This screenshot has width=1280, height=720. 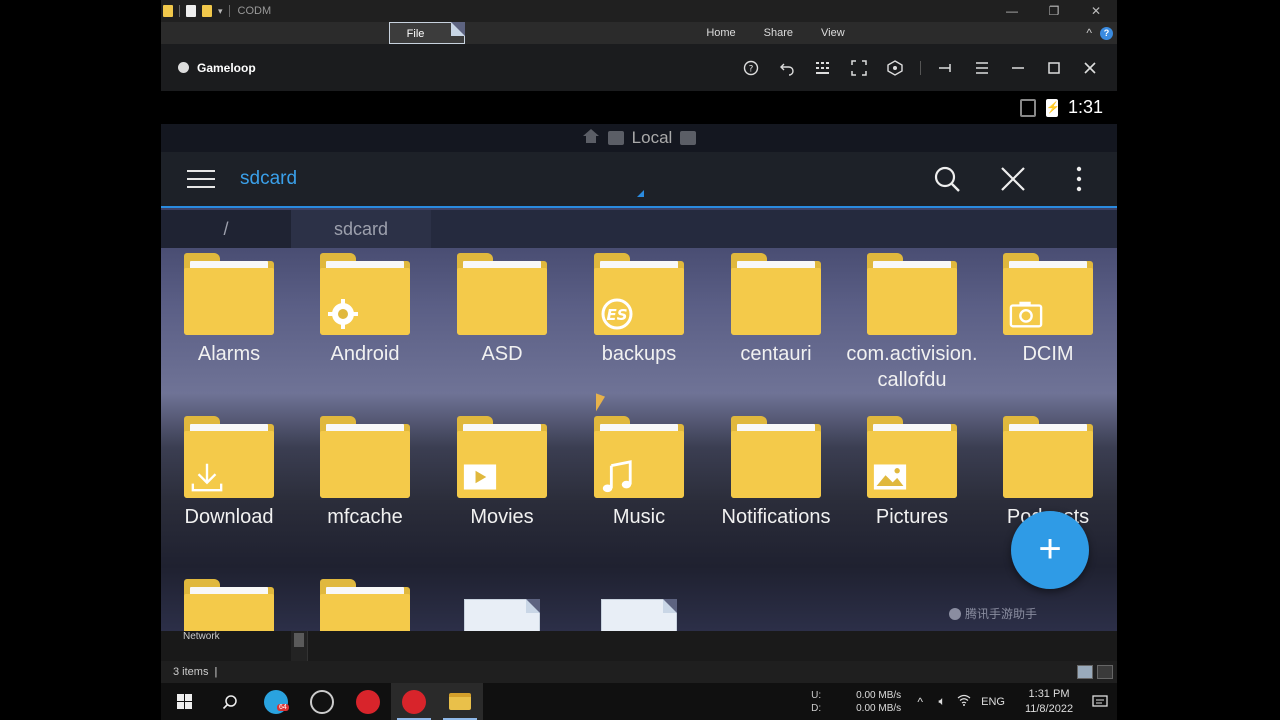 What do you see at coordinates (600, 404) in the screenshot?
I see `mouse-cursor-icon` at bounding box center [600, 404].